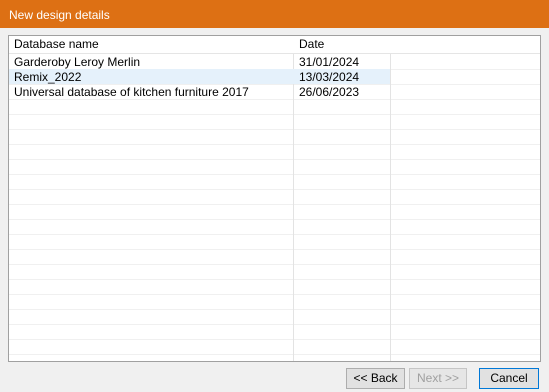  I want to click on next-button: Next >>, so click(438, 378).